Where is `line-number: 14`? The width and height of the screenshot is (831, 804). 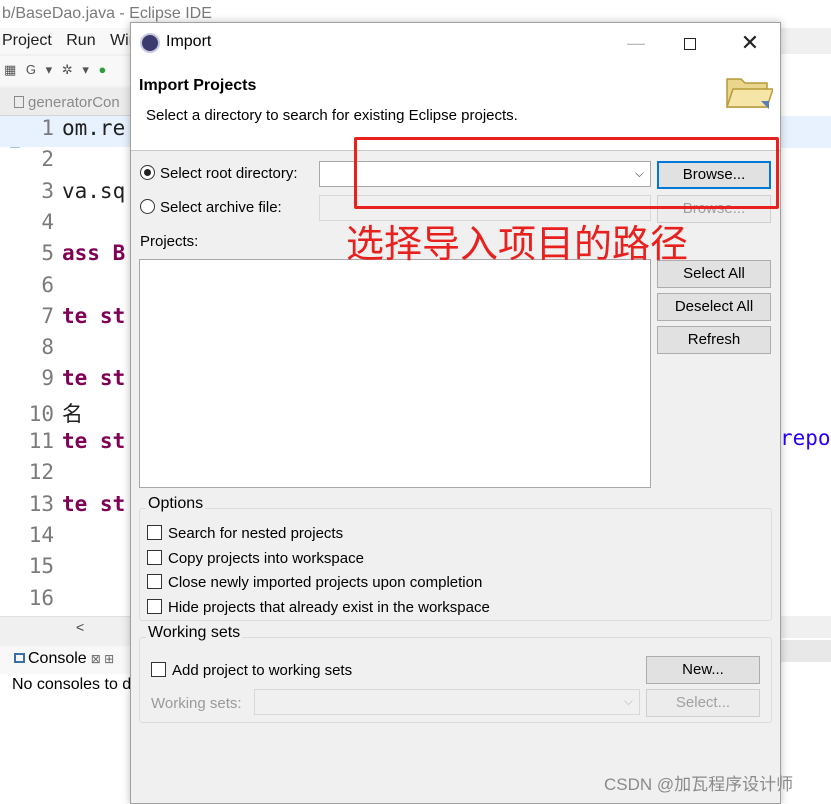
line-number: 14 is located at coordinates (41, 534).